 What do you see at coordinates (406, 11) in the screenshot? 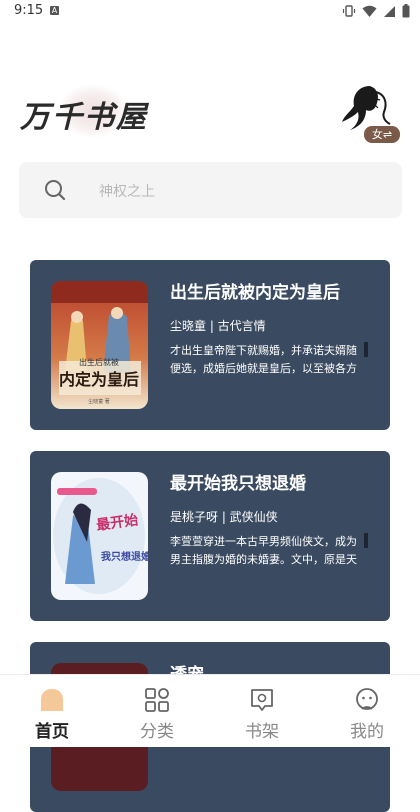
I see `battery-icon` at bounding box center [406, 11].